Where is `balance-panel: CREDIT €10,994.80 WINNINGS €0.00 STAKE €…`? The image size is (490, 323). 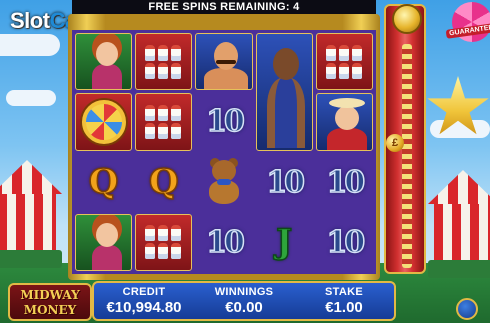 balance-panel: CREDIT €10,994.80 WINNINGS €0.00 STAKE €… is located at coordinates (244, 301).